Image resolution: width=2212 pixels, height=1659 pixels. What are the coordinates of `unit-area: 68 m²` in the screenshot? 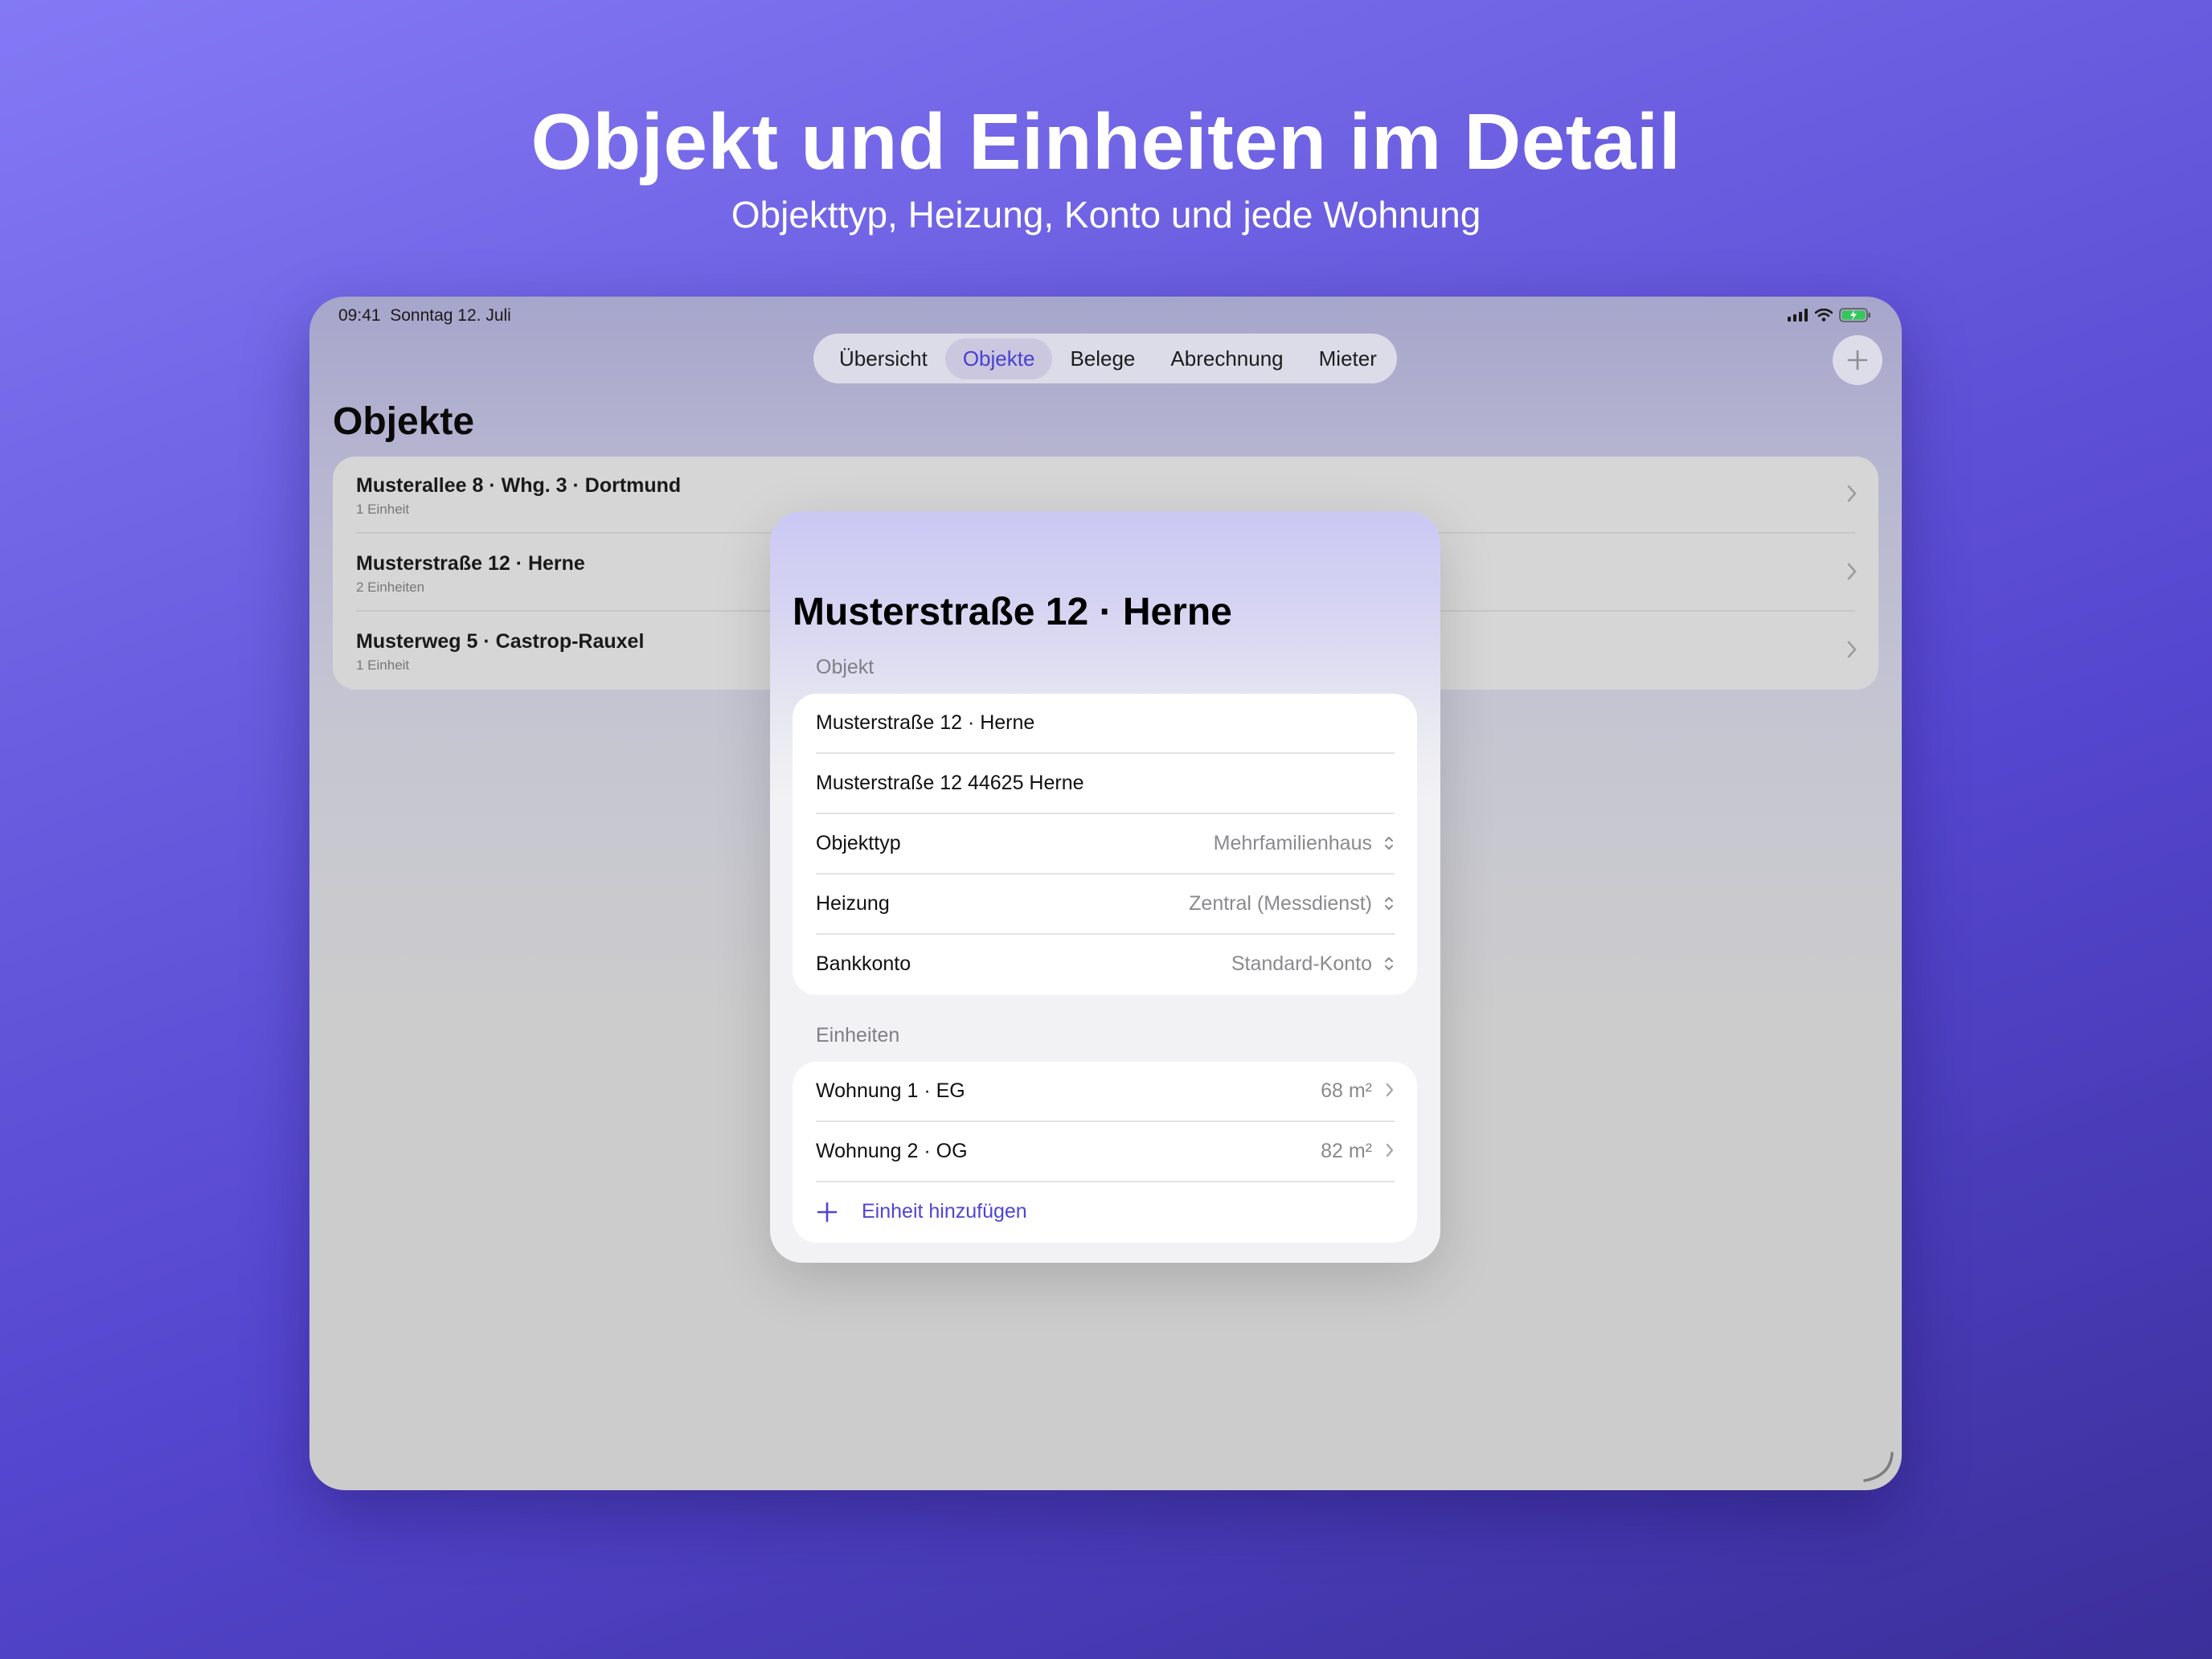 It's located at (1346, 1090).